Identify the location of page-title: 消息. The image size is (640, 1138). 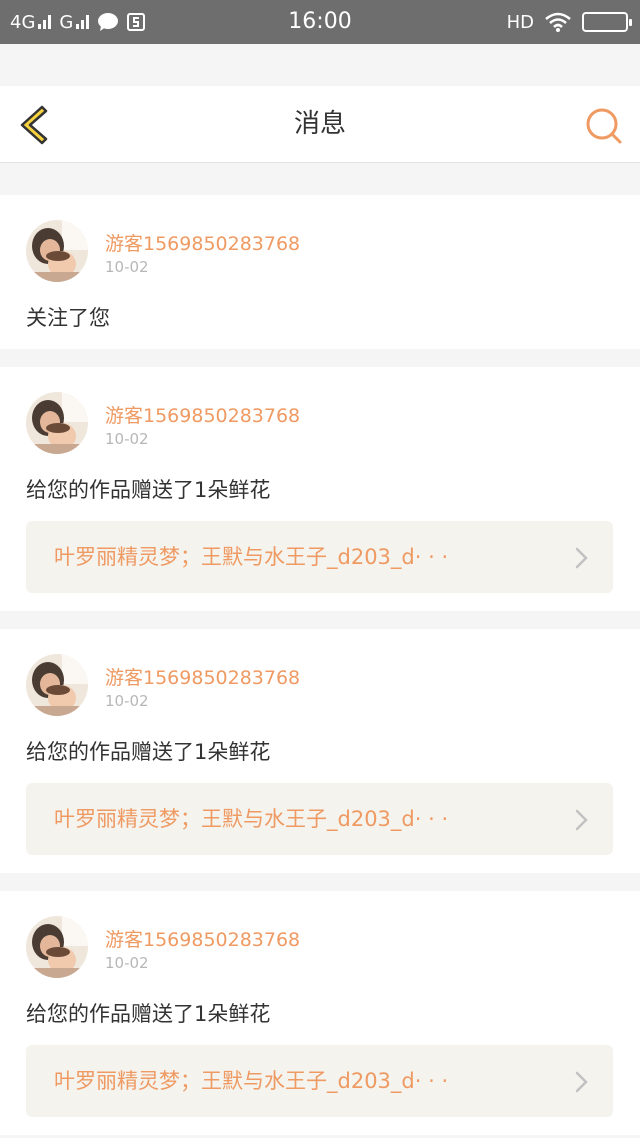
(319, 124).